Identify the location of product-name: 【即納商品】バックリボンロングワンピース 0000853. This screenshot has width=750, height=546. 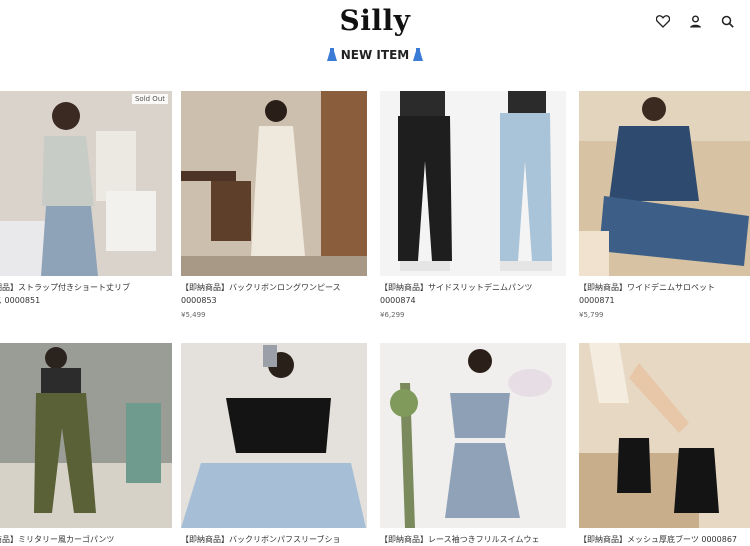
(276, 294).